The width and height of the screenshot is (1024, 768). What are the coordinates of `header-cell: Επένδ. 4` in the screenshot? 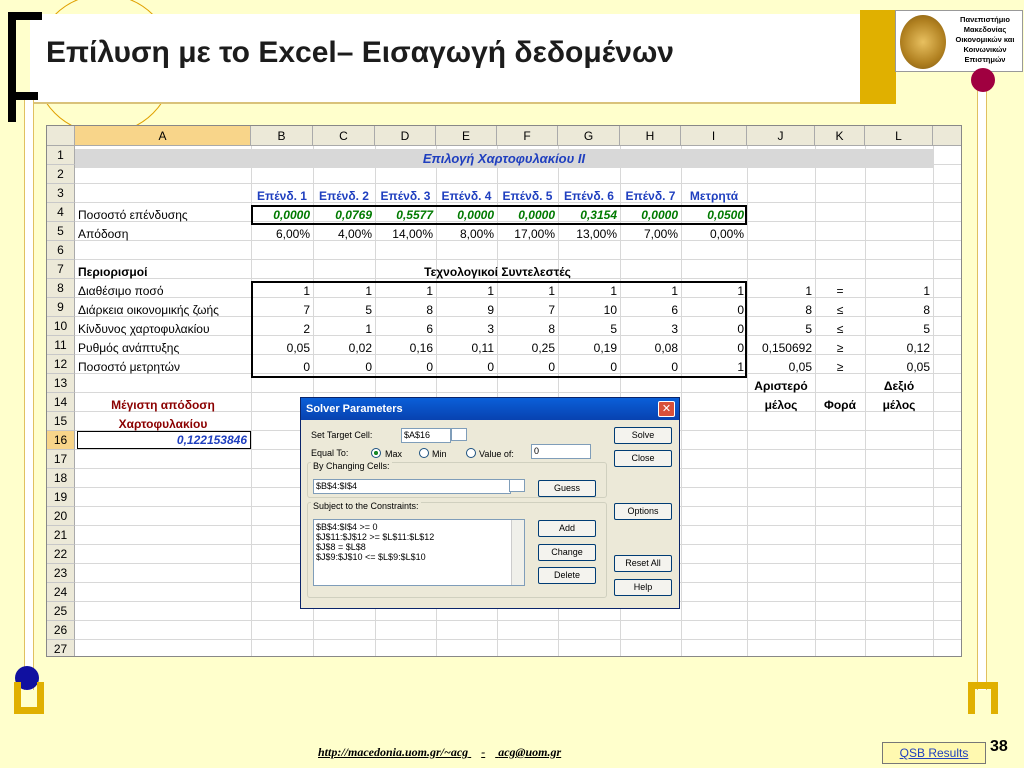 It's located at (466, 196).